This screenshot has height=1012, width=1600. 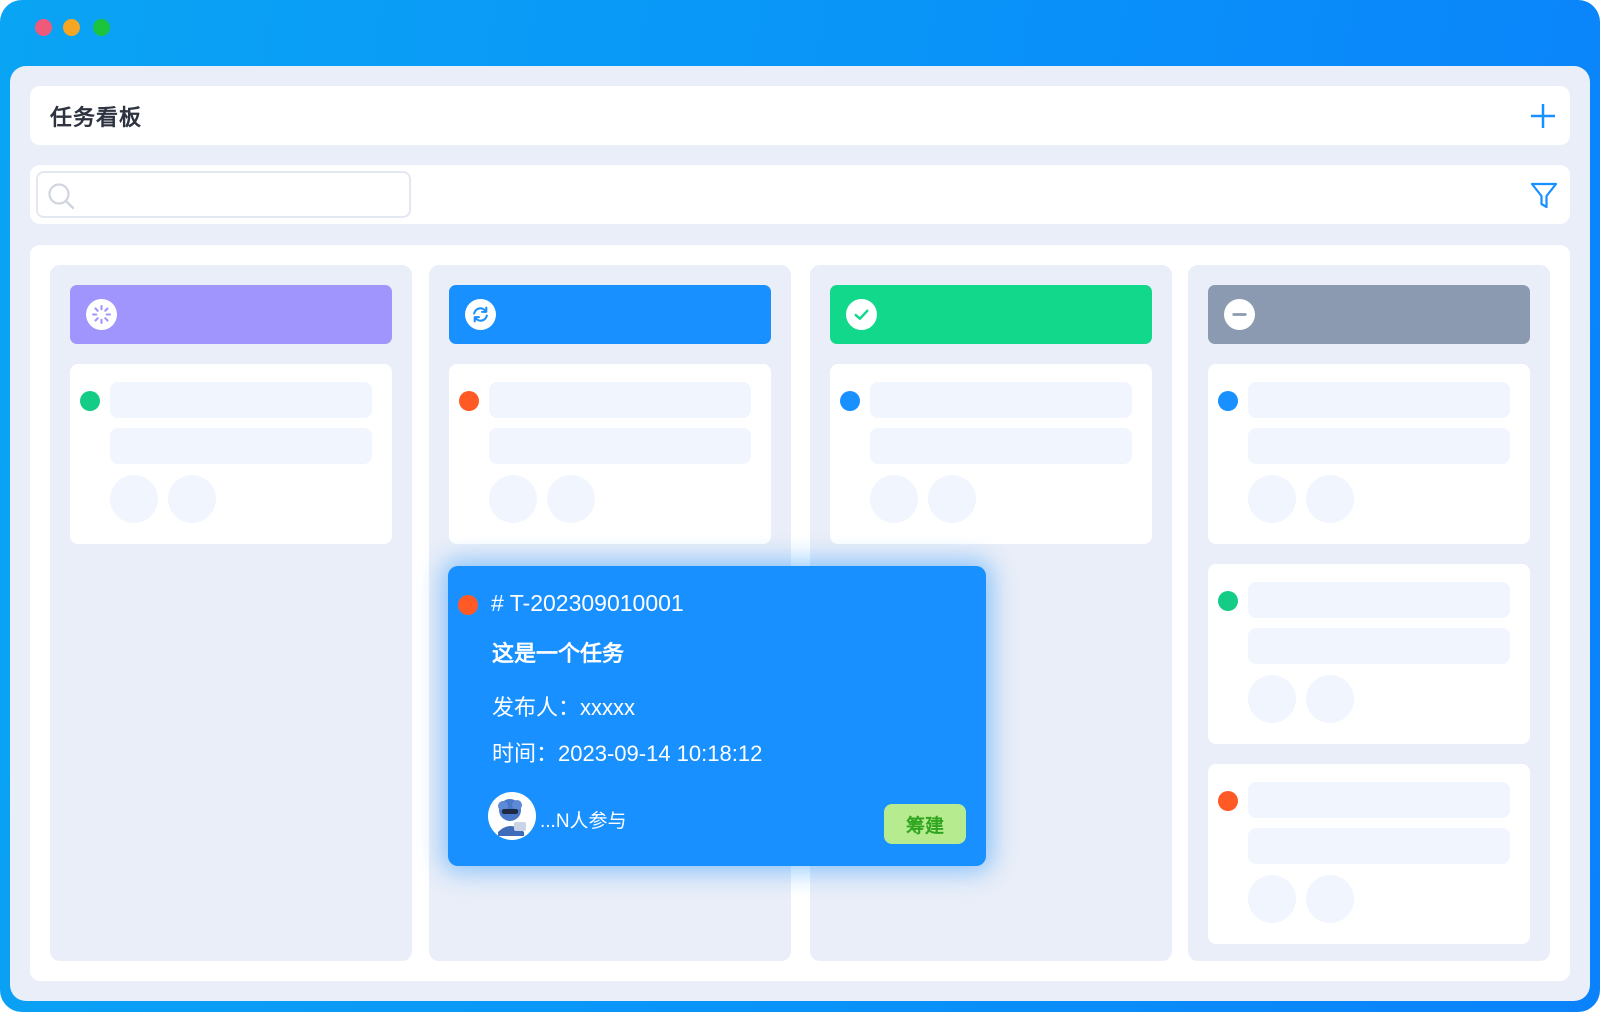 I want to click on participants-count: ...N人参与, so click(x=583, y=821).